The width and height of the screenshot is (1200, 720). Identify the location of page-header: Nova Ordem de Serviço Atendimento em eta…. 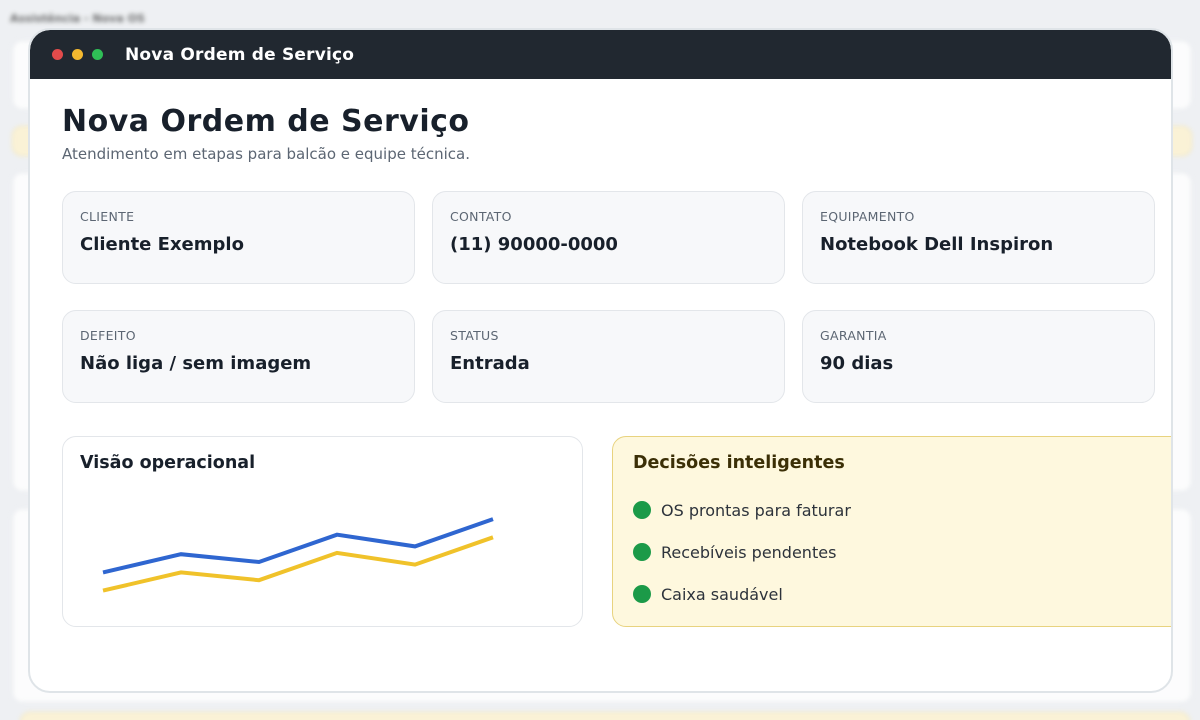
(616, 133).